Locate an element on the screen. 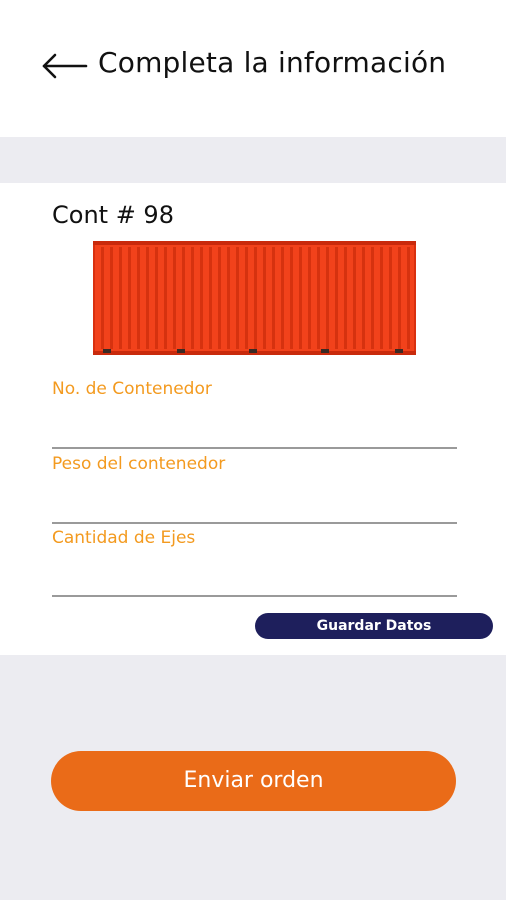 Image resolution: width=506 pixels, height=900 pixels. axle-count-label: Cantidad de Ejes is located at coordinates (124, 538).